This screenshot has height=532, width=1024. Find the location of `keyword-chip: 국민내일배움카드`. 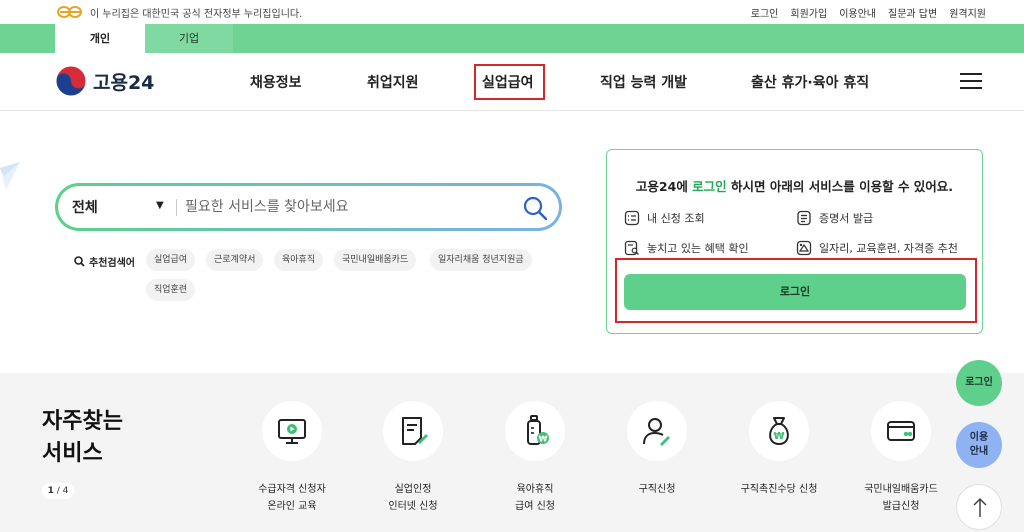

keyword-chip: 국민내일배움카드 is located at coordinates (375, 260).